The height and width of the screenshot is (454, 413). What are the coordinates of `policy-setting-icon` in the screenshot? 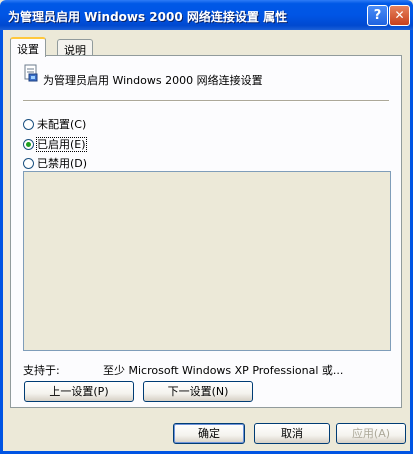 It's located at (31, 74).